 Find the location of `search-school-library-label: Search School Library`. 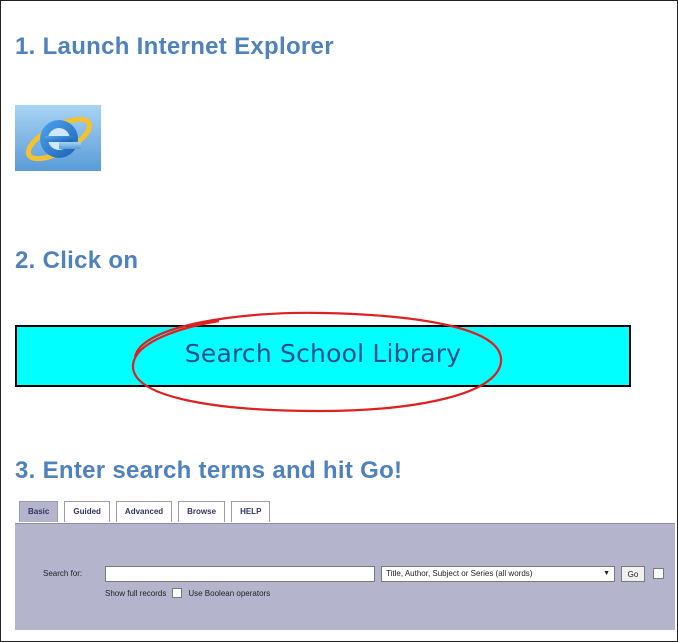

search-school-library-label: Search School Library is located at coordinates (323, 353).